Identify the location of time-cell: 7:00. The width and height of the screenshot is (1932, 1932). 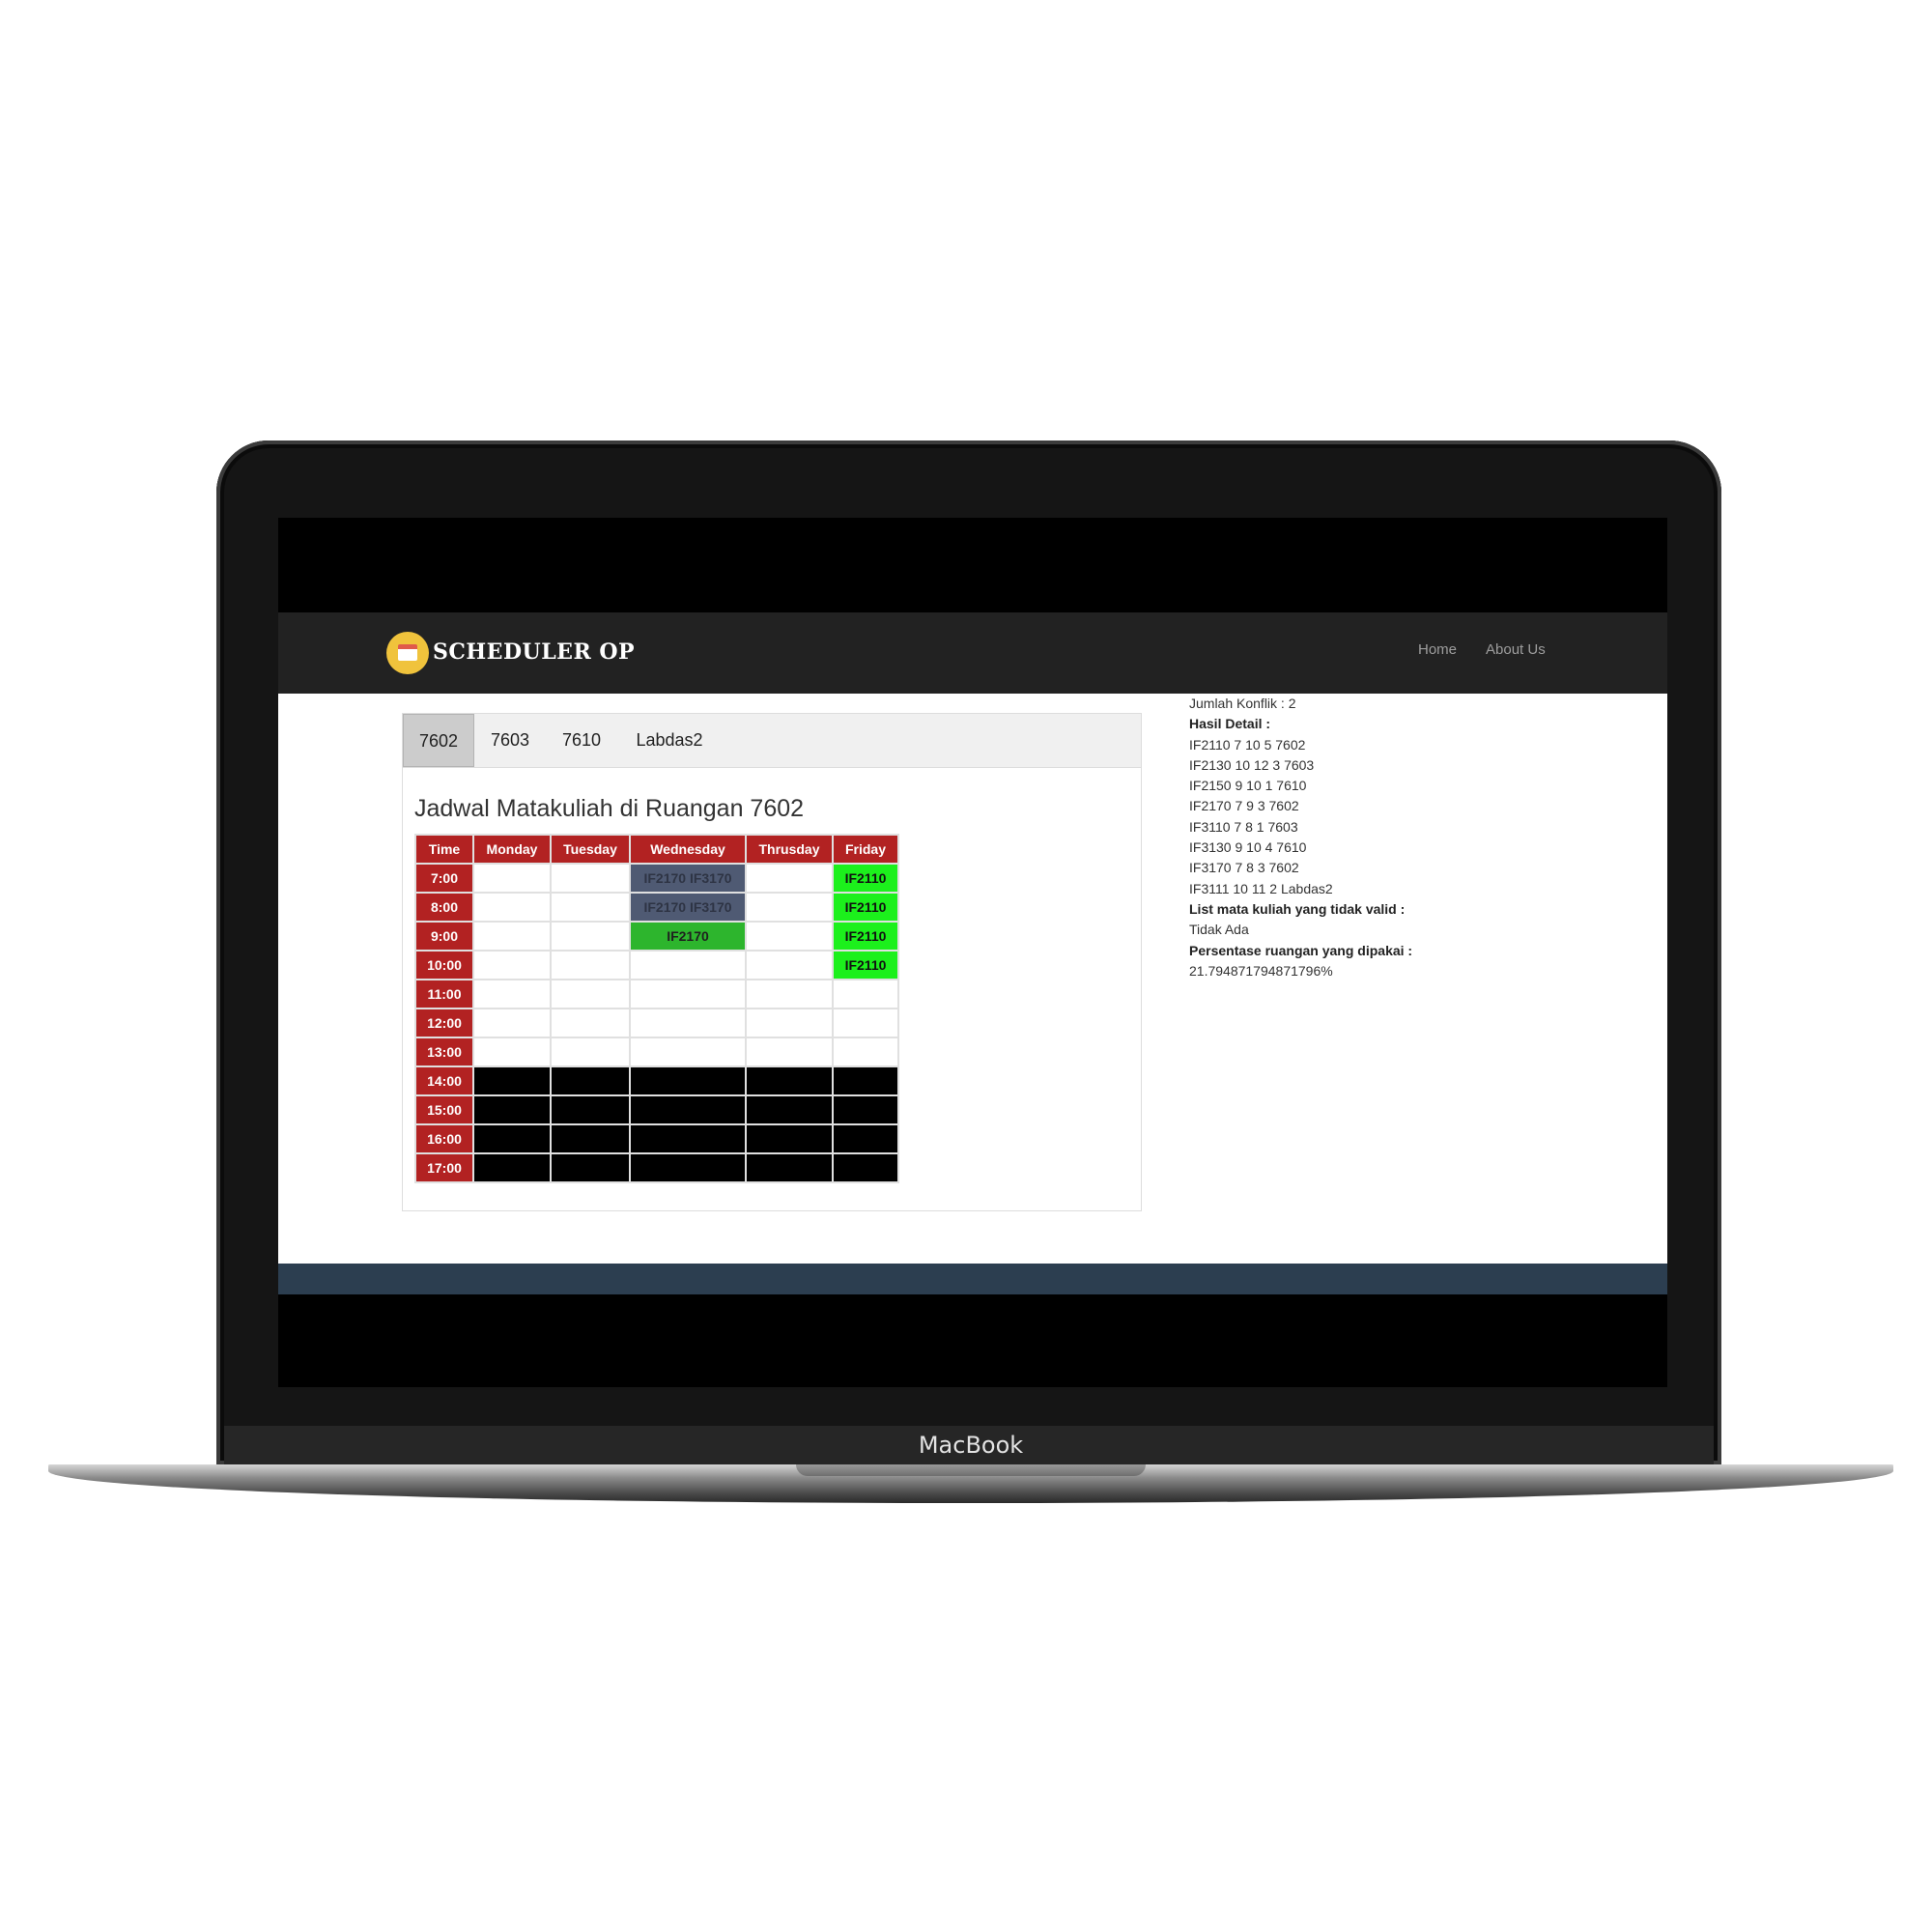
(444, 878).